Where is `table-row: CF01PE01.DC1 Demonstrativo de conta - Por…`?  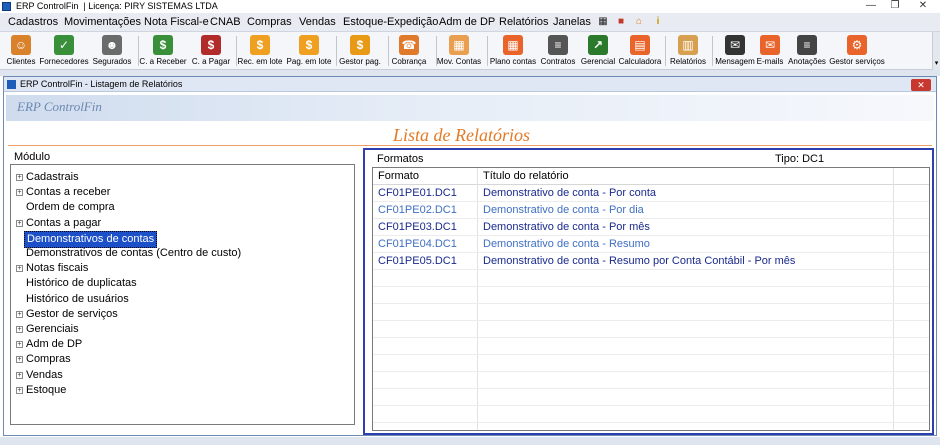 table-row: CF01PE01.DC1 Demonstrativo de conta - Por… is located at coordinates (651, 193).